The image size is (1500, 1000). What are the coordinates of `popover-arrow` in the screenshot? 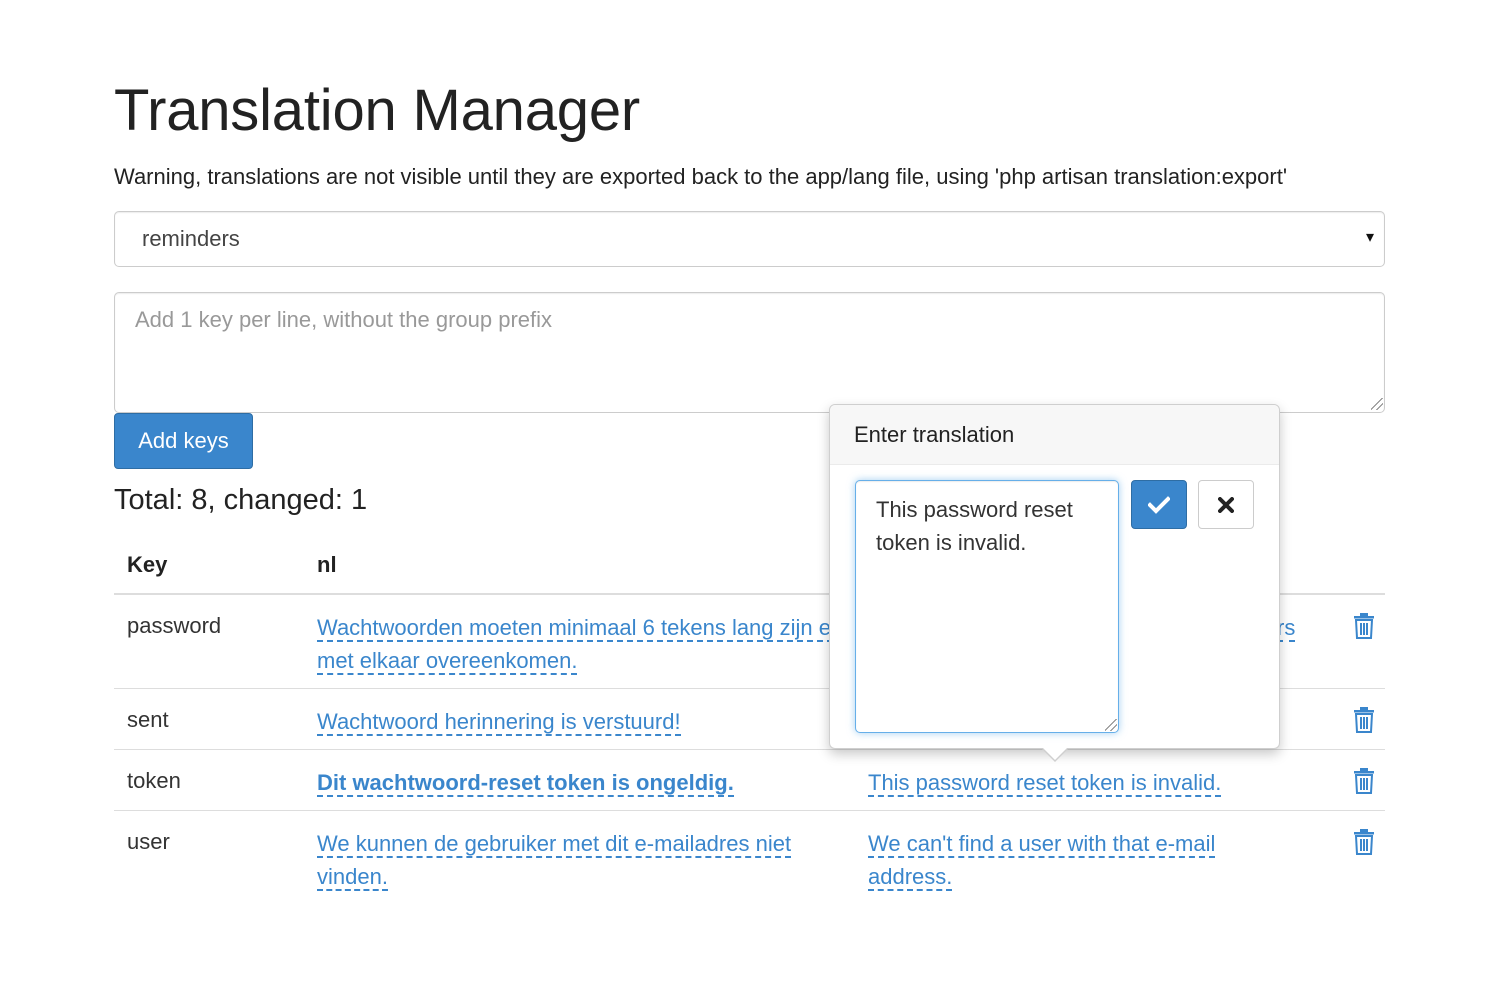 It's located at (1055, 754).